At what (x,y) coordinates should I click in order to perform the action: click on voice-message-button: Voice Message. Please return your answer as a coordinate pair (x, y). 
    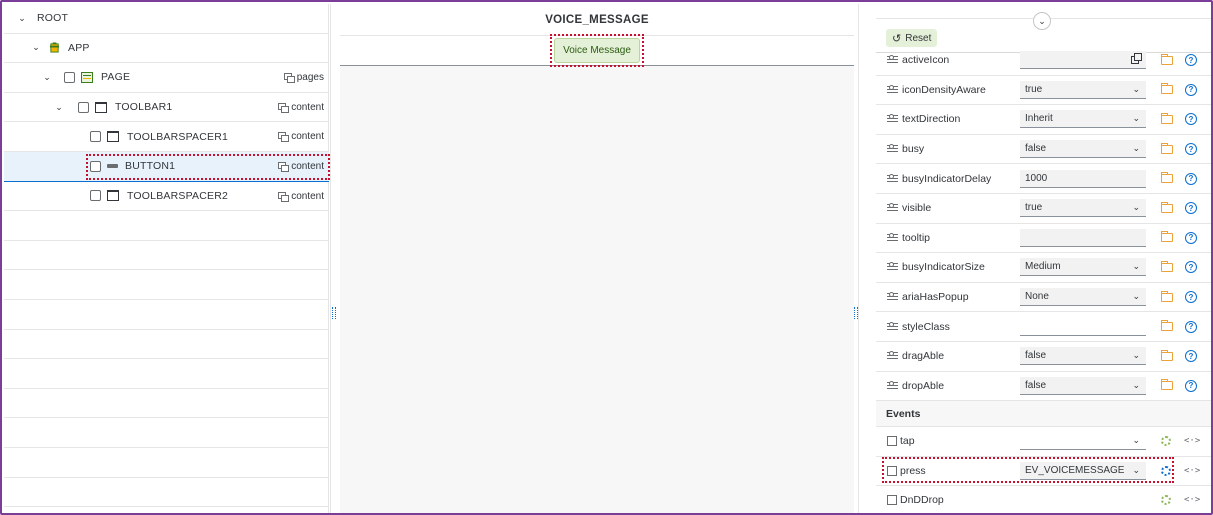
    Looking at the image, I should click on (597, 50).